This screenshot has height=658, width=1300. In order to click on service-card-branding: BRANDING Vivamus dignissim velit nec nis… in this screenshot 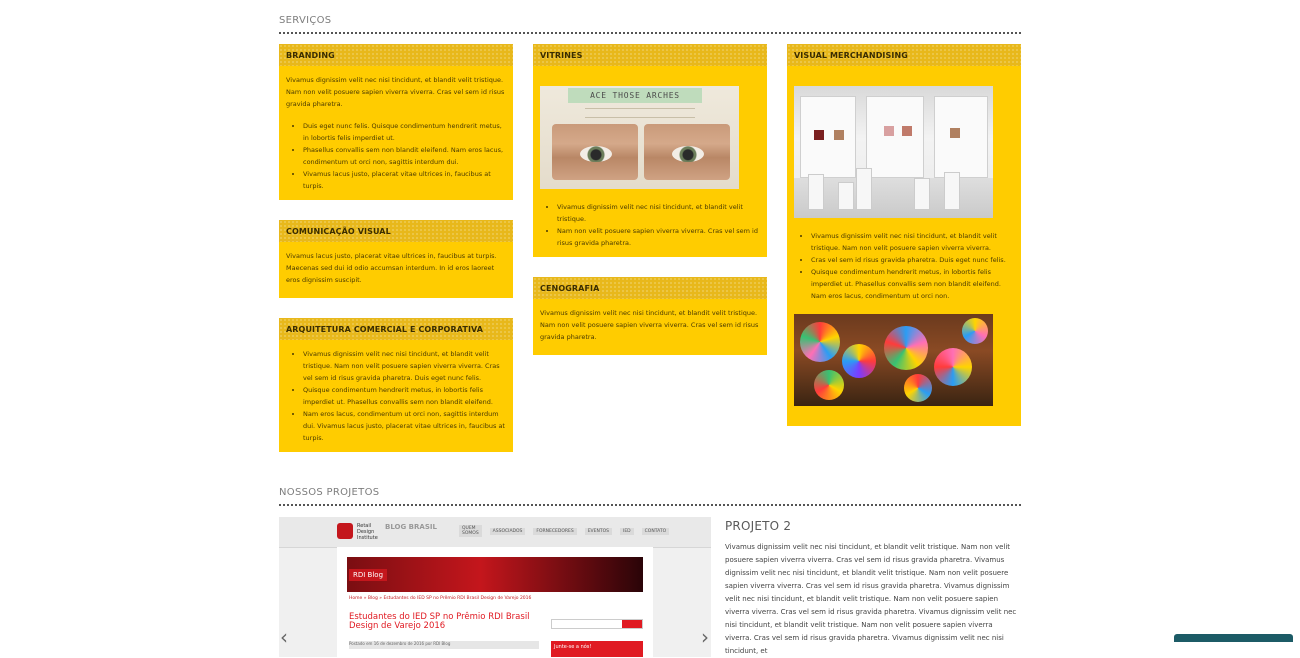, I will do `click(396, 122)`.